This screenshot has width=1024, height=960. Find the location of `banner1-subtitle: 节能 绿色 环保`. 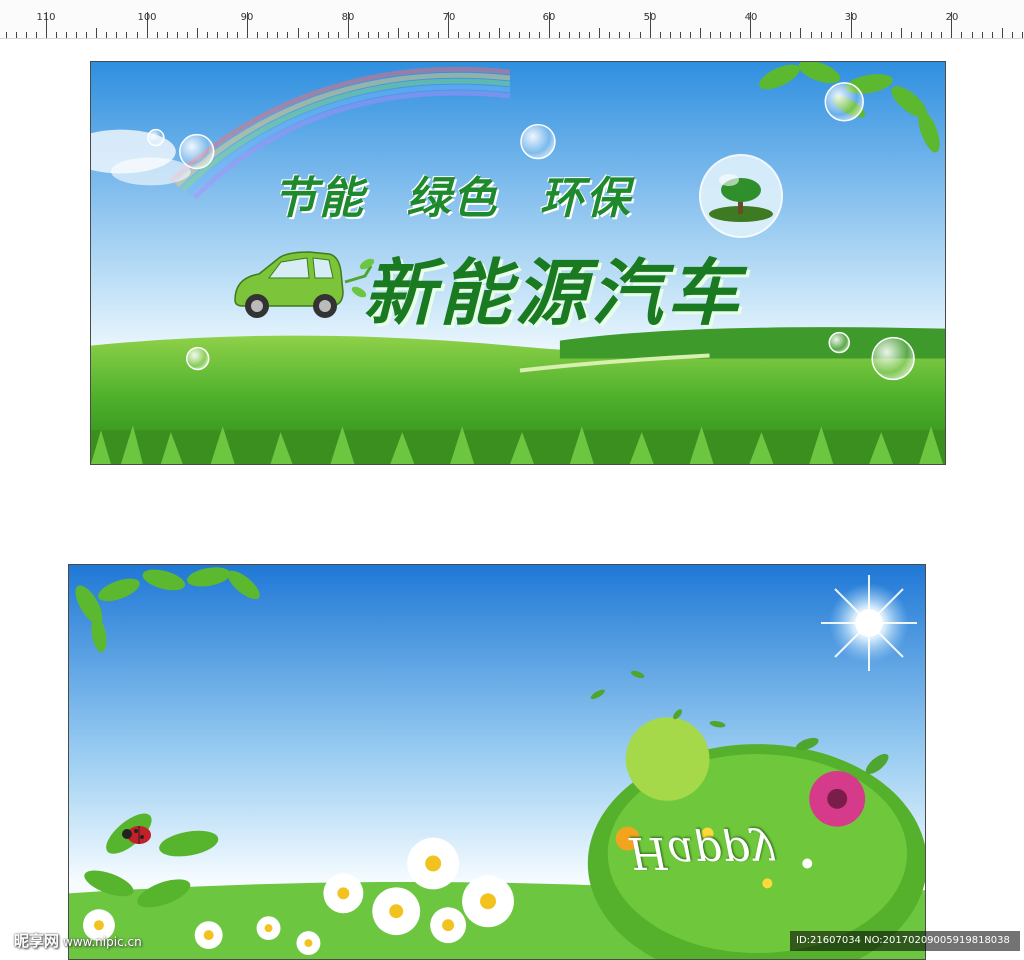

banner1-subtitle: 节能 绿色 环保 is located at coordinates (464, 194).